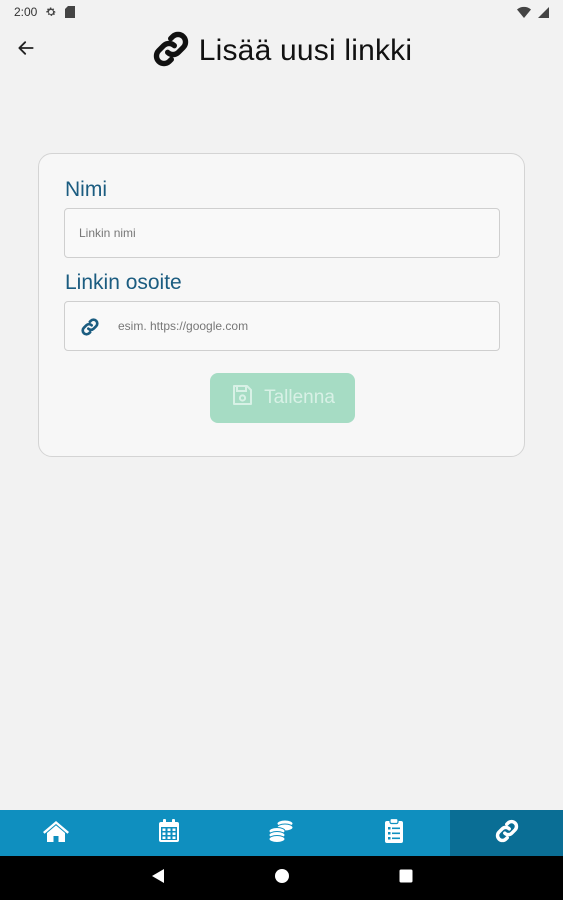  I want to click on home-circle-icon, so click(282, 878).